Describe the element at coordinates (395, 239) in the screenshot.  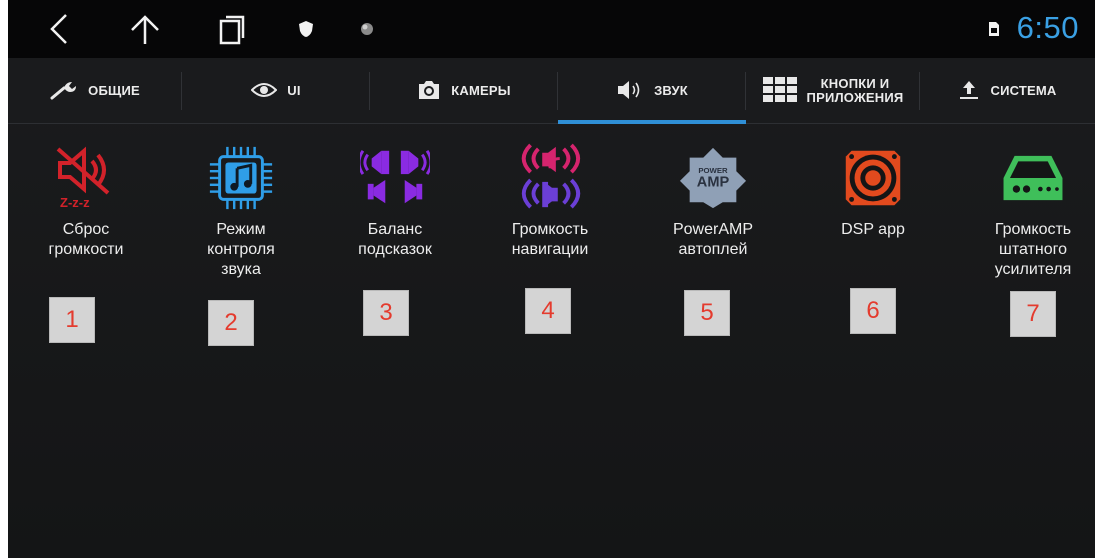
I see `item-label: Баланс подсказок` at that location.